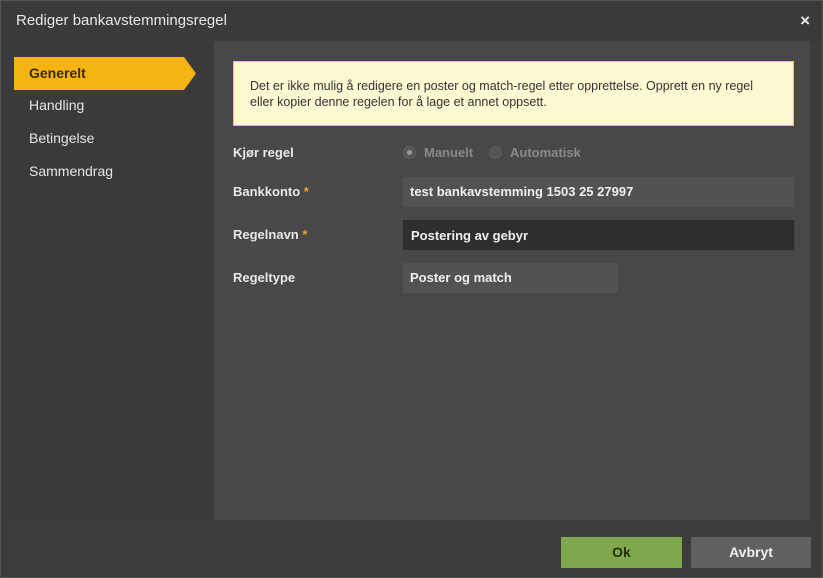 Image resolution: width=823 pixels, height=578 pixels. What do you see at coordinates (121, 20) in the screenshot?
I see `dialog-title: Rediger bankavstemmingsregel` at bounding box center [121, 20].